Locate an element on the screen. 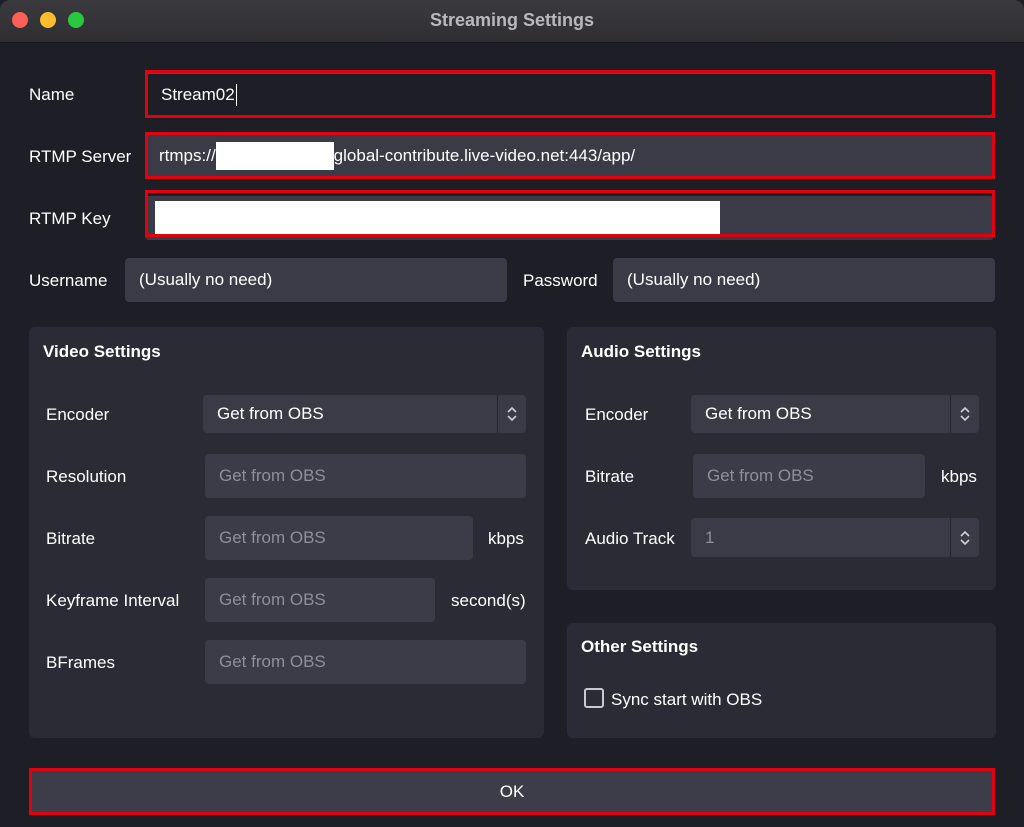 This screenshot has height=827, width=1024. password-label: Password is located at coordinates (560, 280).